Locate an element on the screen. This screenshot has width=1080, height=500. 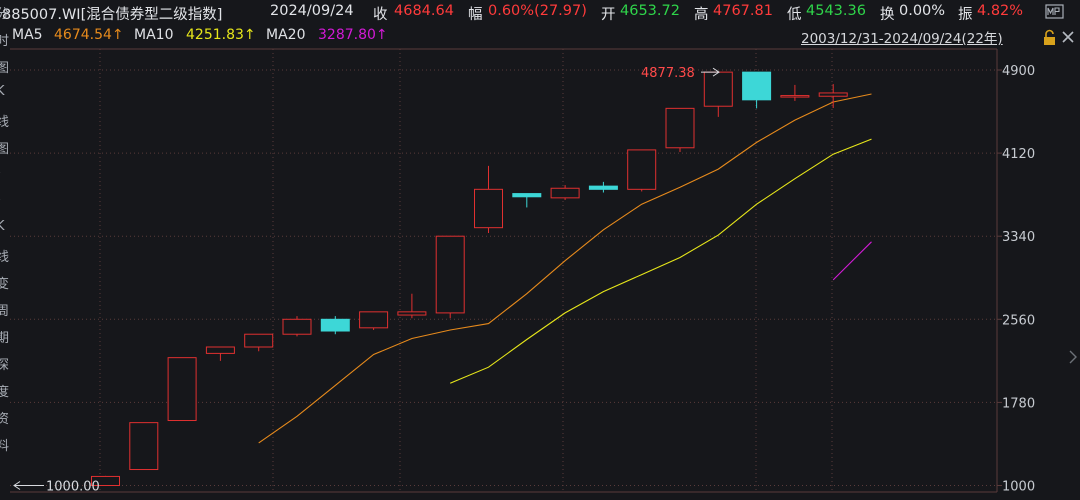
min-price-label: 1000.00 is located at coordinates (73, 487).